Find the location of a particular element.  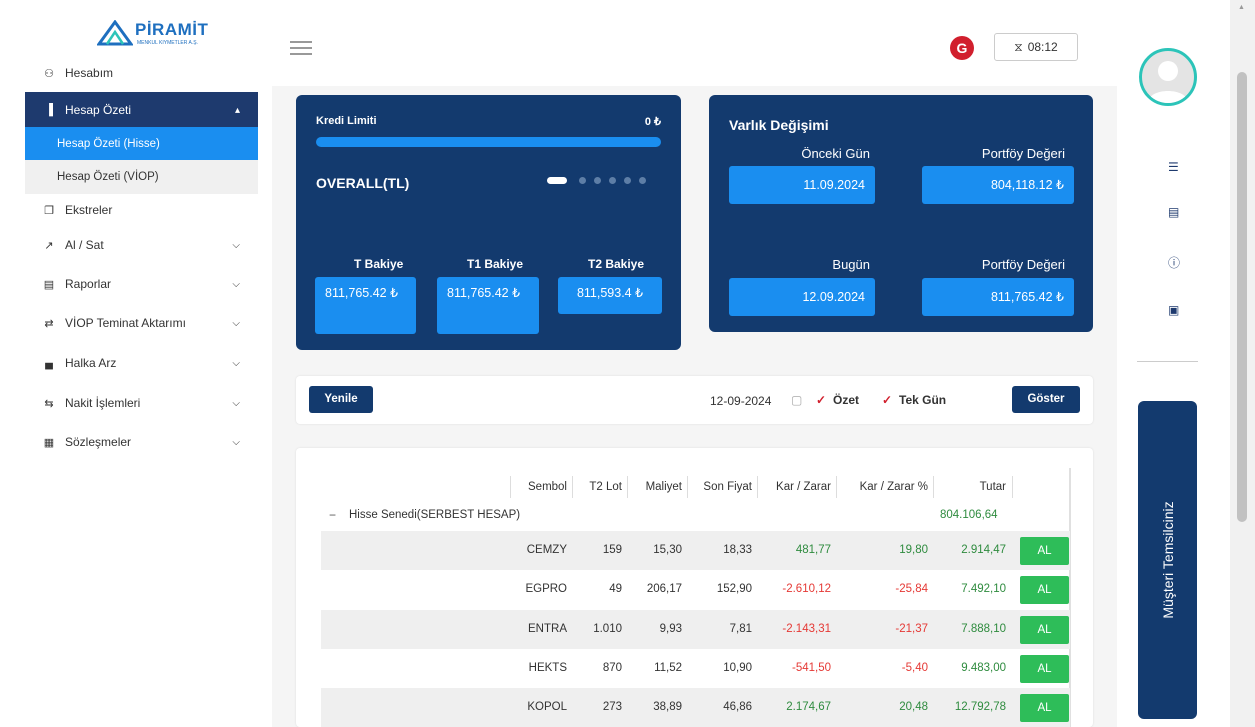

cell-lot: 159 is located at coordinates (612, 550).